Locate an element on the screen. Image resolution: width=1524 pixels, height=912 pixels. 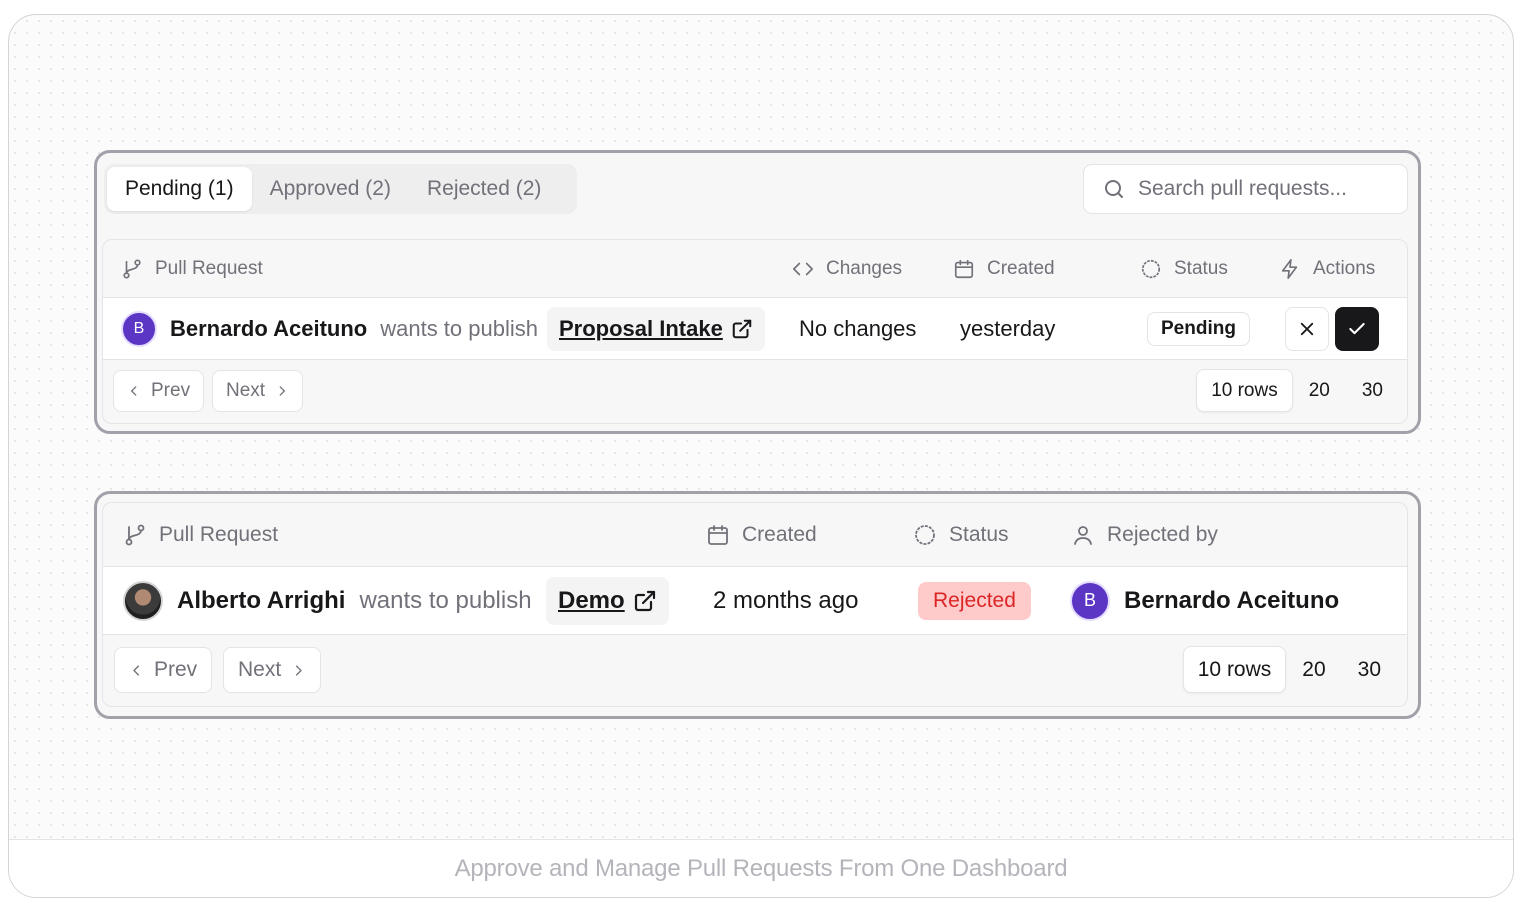
created-value: 2 months ago is located at coordinates (786, 600).